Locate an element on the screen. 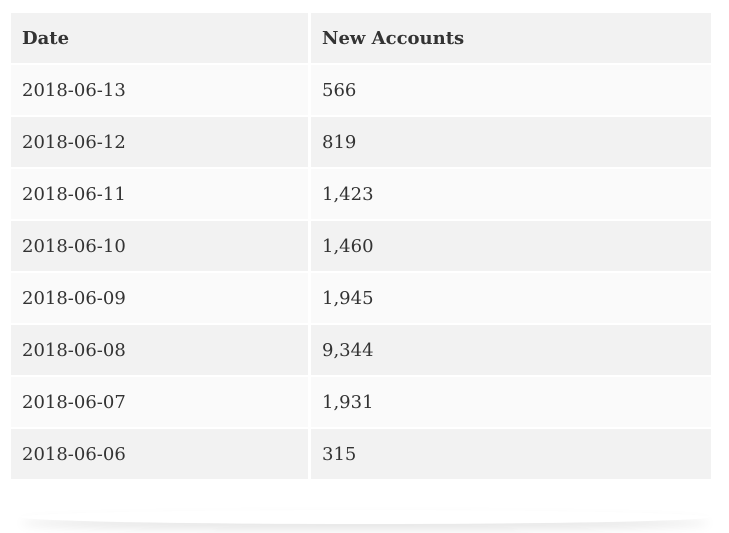  table-row: 2018-06-13 566 is located at coordinates (361, 91).